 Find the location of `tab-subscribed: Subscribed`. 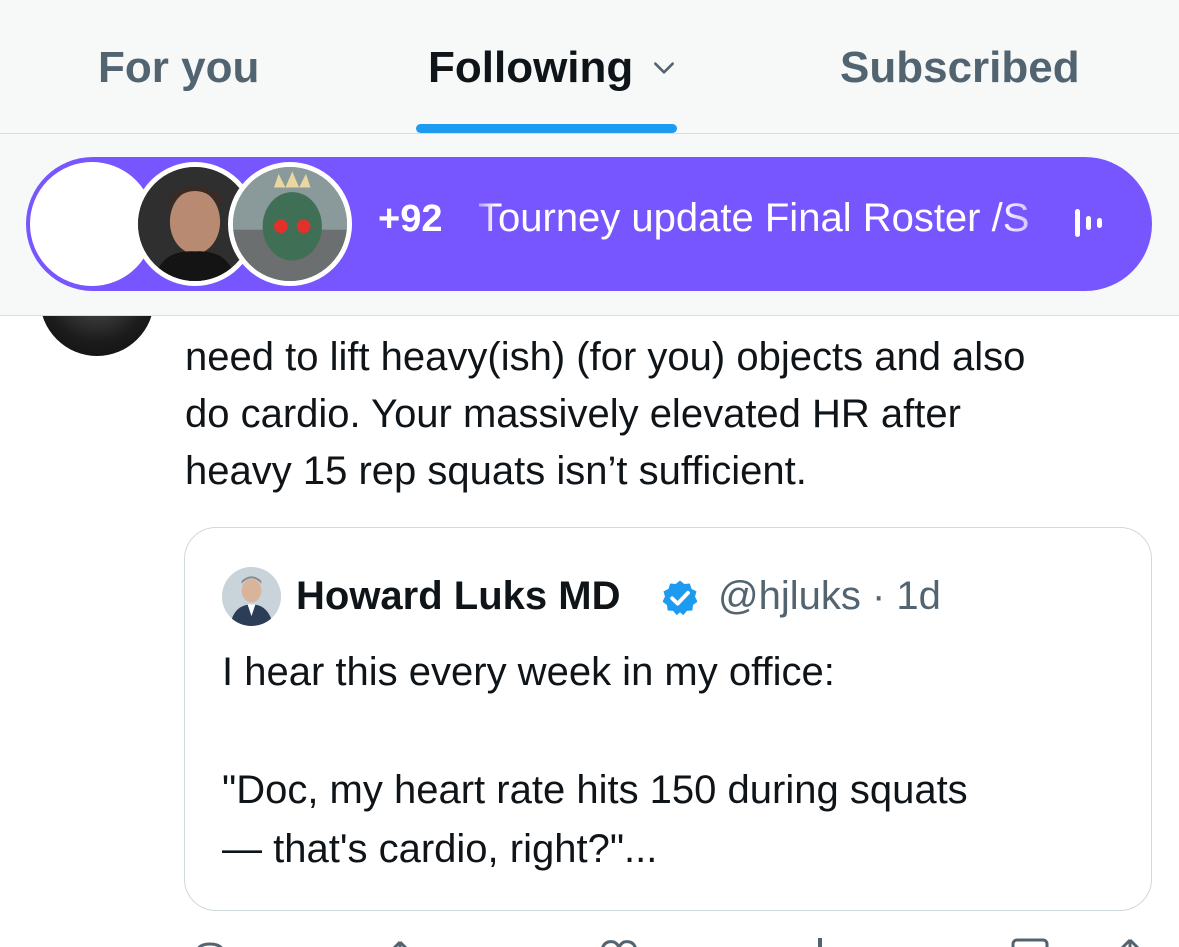

tab-subscribed: Subscribed is located at coordinates (960, 68).